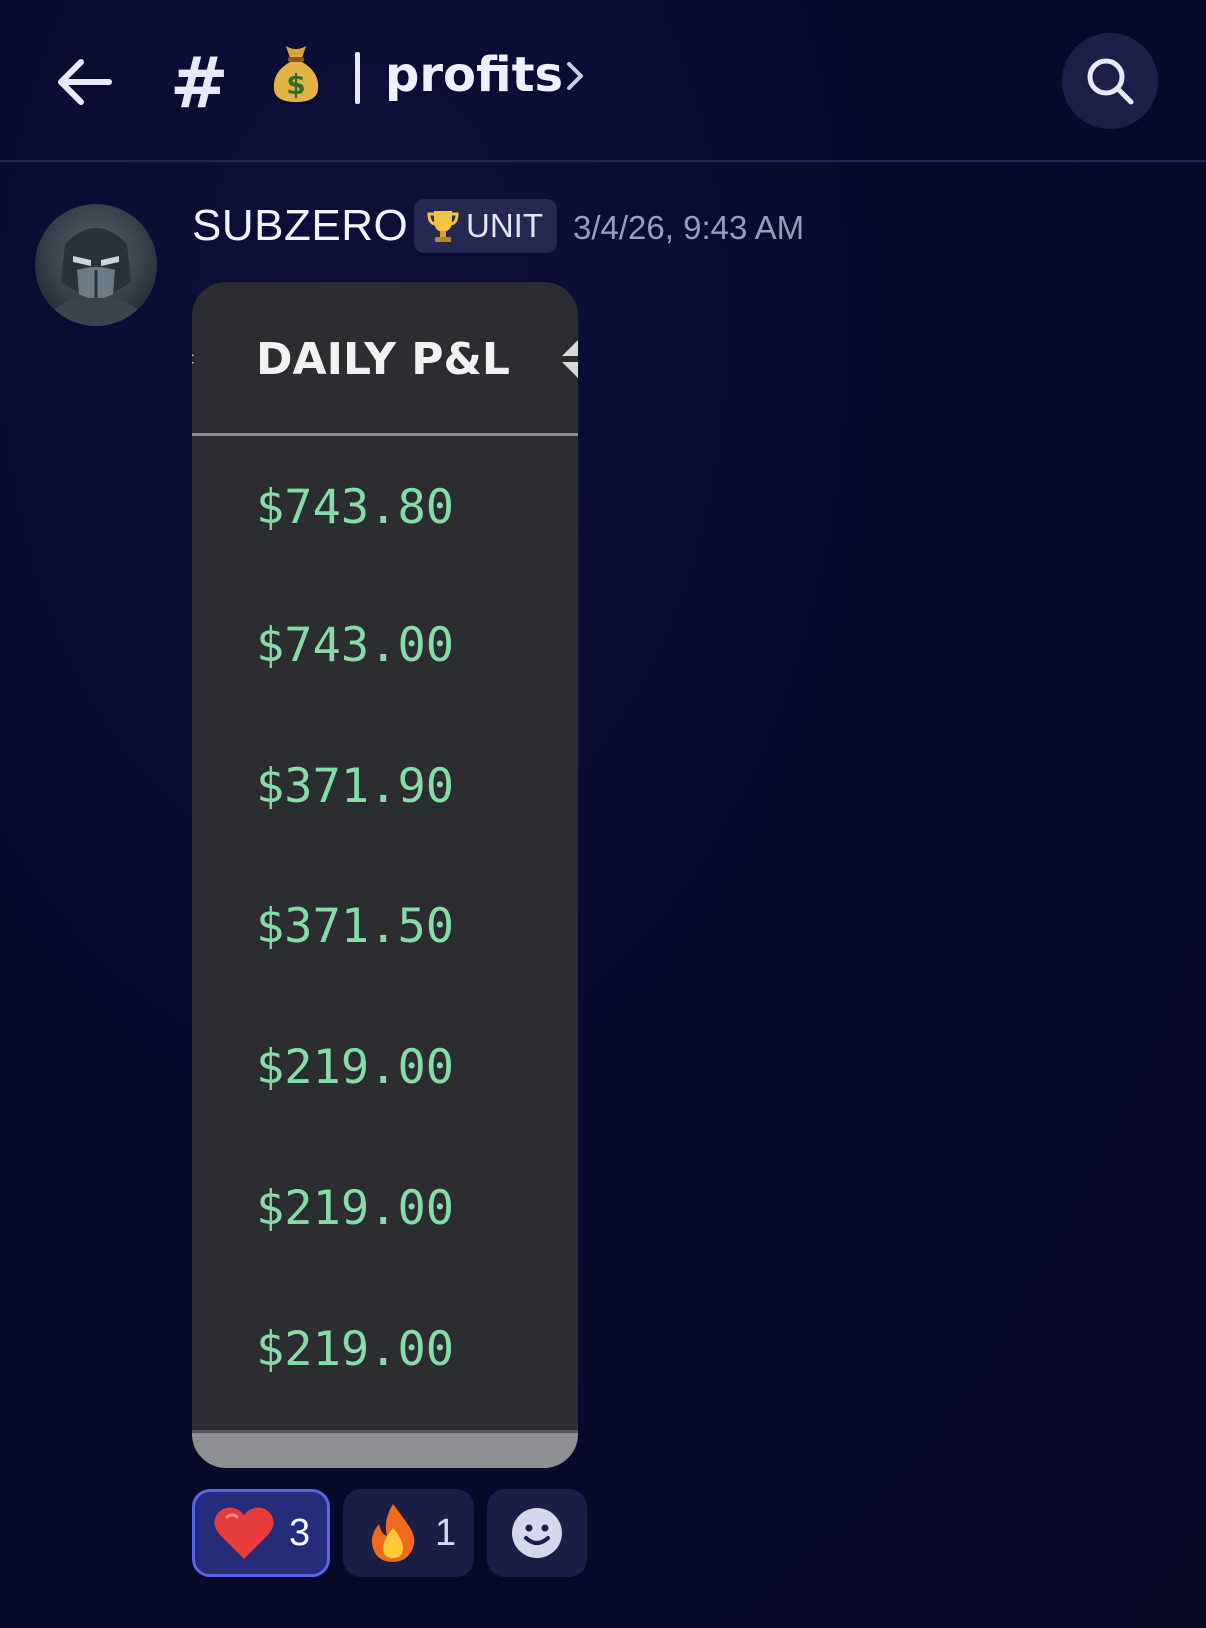 The image size is (1206, 1628). I want to click on pnl-column-title: DAILY P&L, so click(383, 359).